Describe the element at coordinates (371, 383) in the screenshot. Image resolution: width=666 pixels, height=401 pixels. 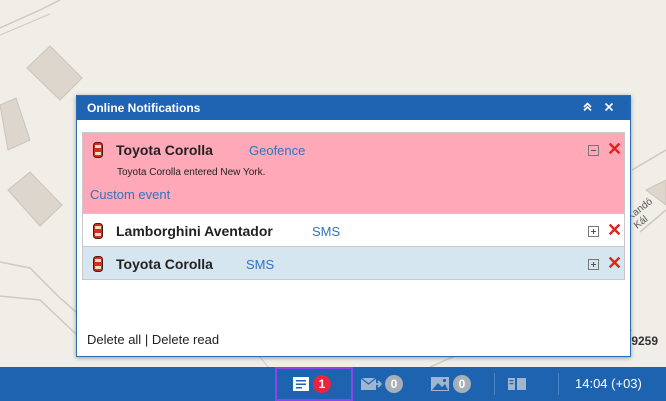
I see `message-send-icon` at that location.